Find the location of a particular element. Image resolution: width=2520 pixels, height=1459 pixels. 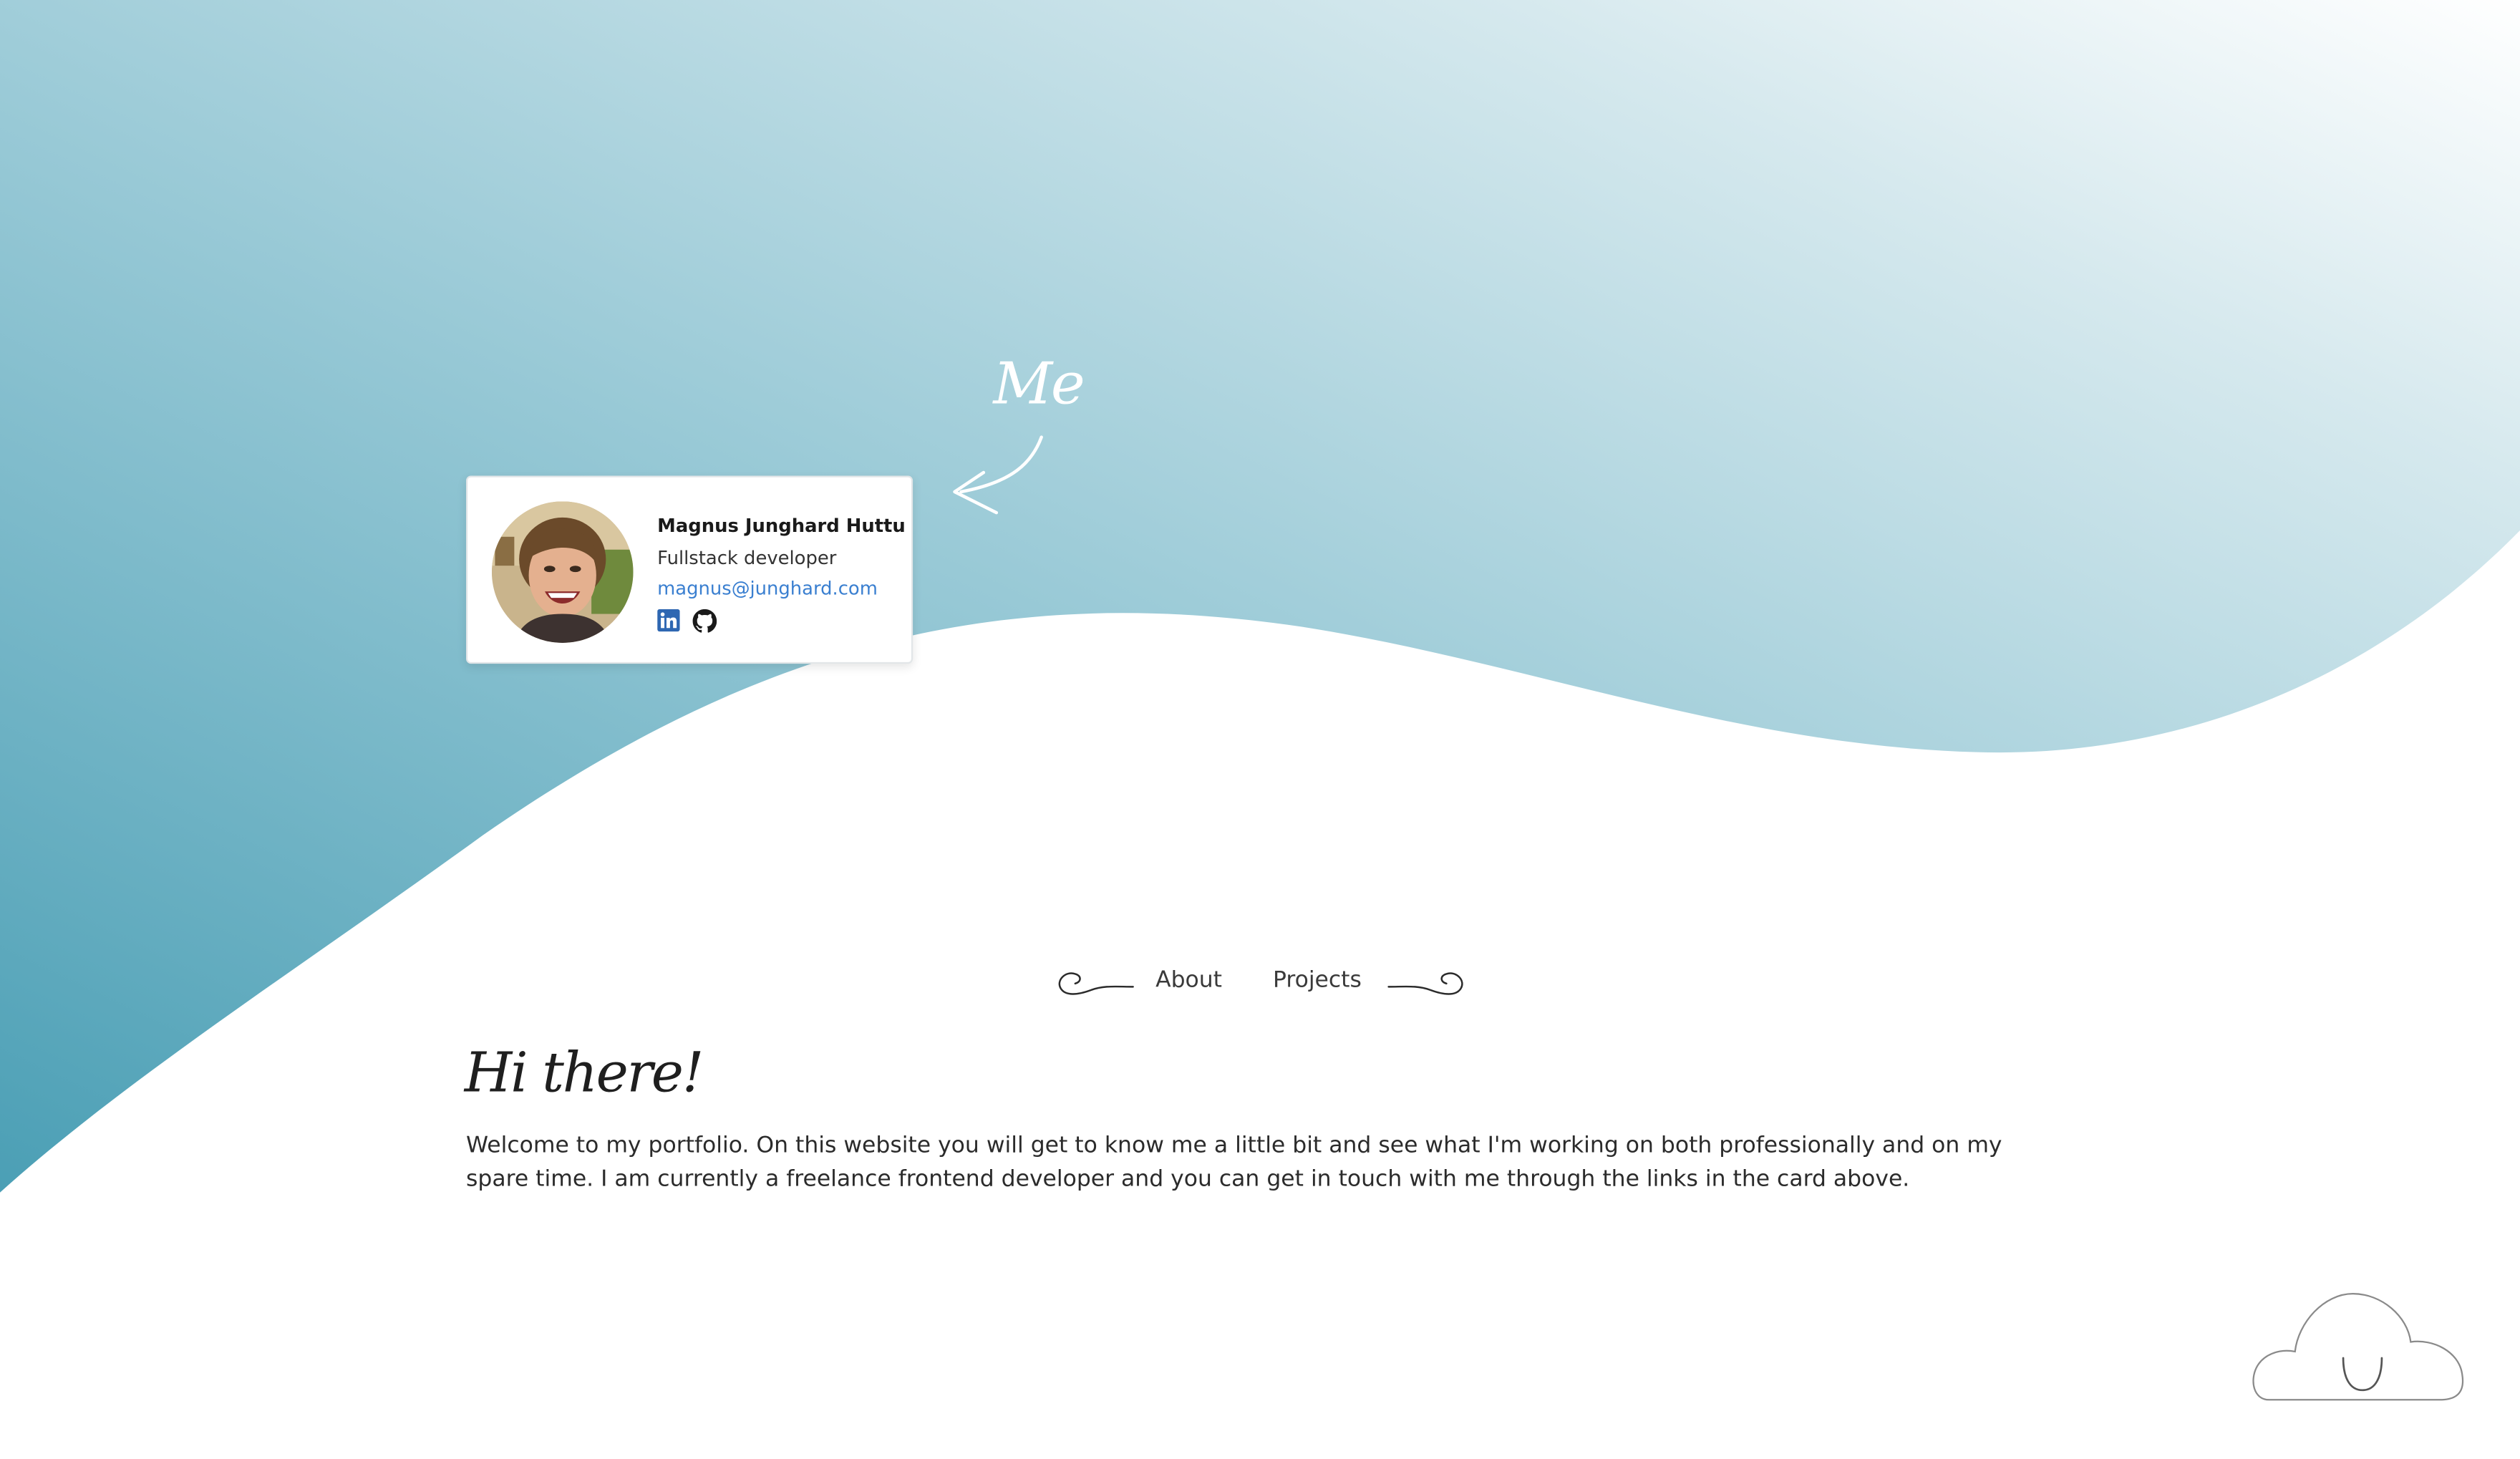

main-nav: About Projects is located at coordinates (1261, 982).